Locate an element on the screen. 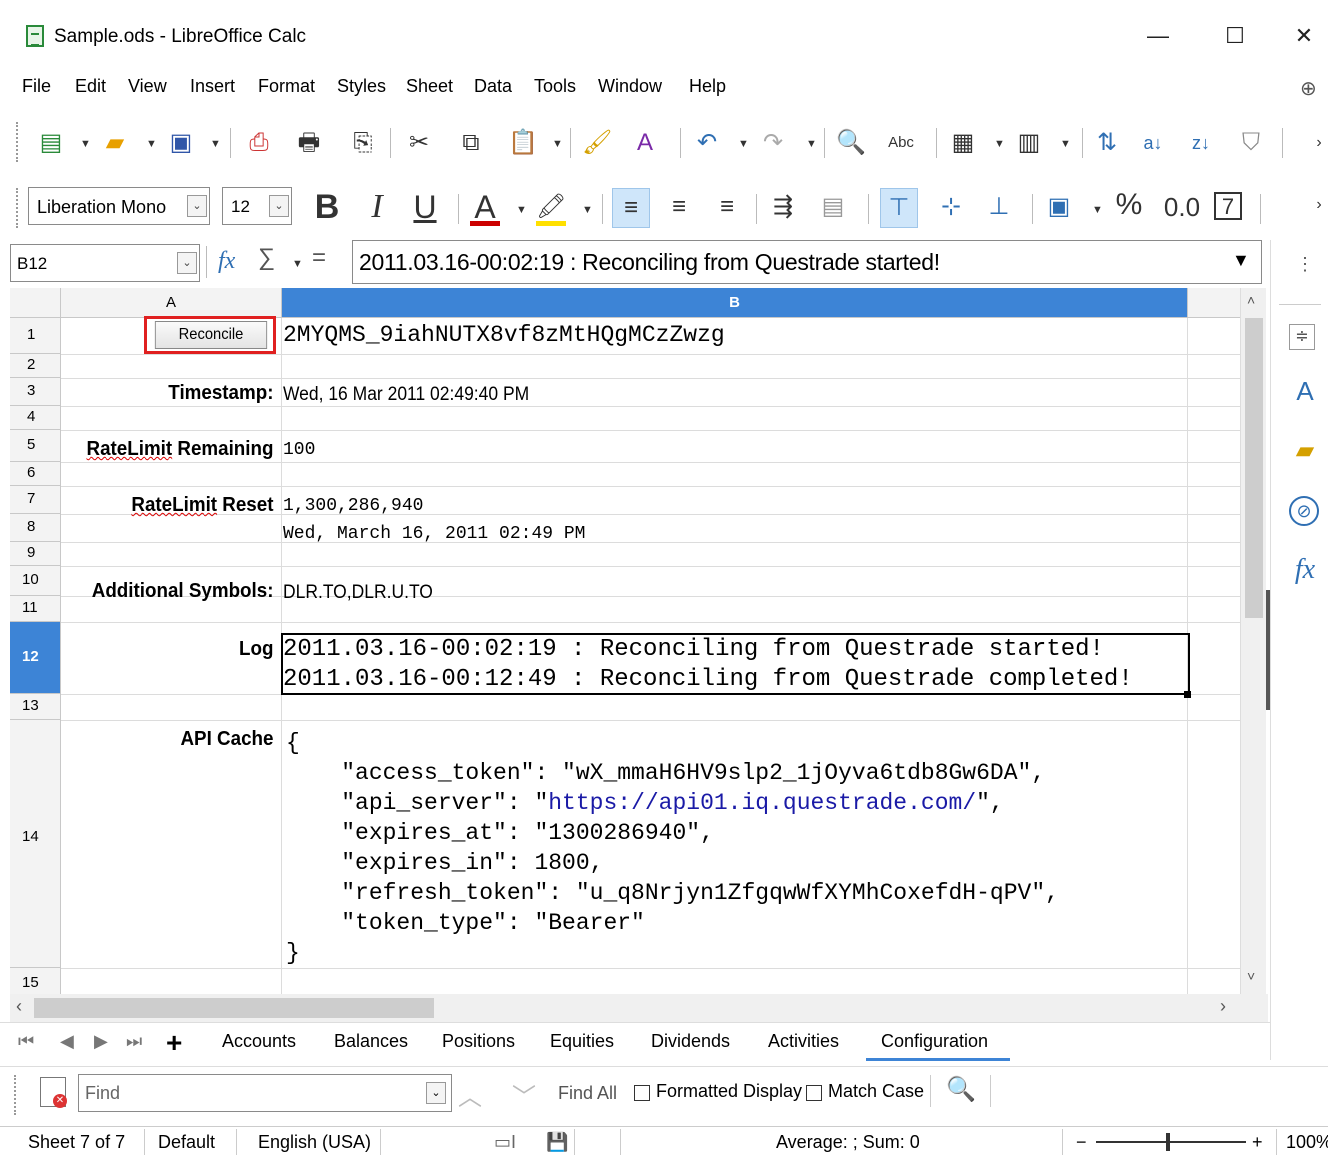  sheet-tab-balances: Balances is located at coordinates (371, 1041).